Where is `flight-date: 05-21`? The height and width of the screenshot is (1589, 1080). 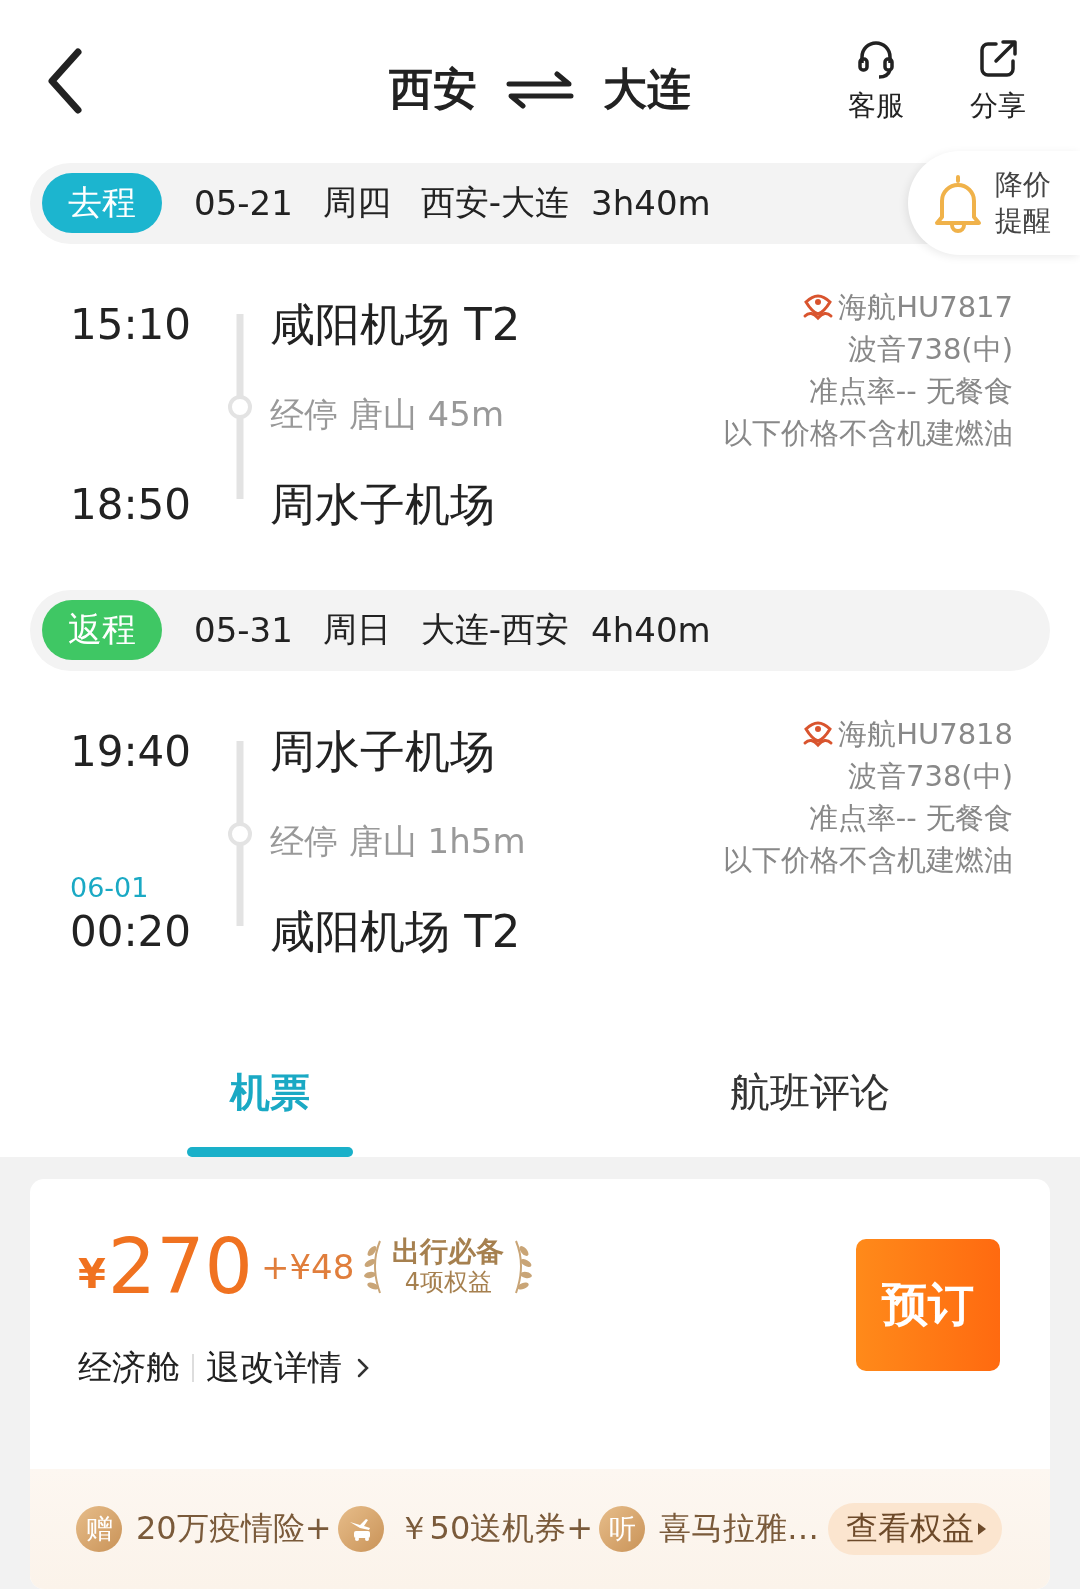 flight-date: 05-21 is located at coordinates (243, 203).